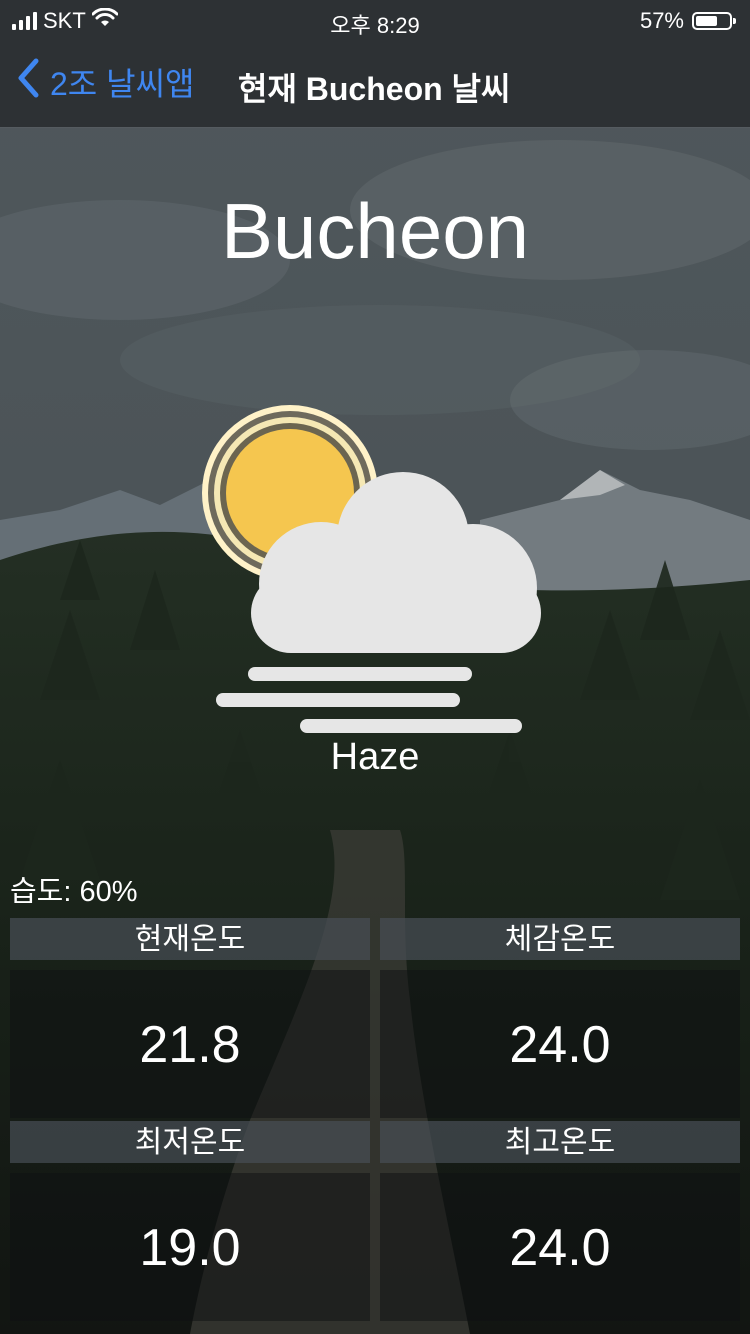  Describe the element at coordinates (122, 84) in the screenshot. I see `back-button-label: 2조 날씨앱` at that location.